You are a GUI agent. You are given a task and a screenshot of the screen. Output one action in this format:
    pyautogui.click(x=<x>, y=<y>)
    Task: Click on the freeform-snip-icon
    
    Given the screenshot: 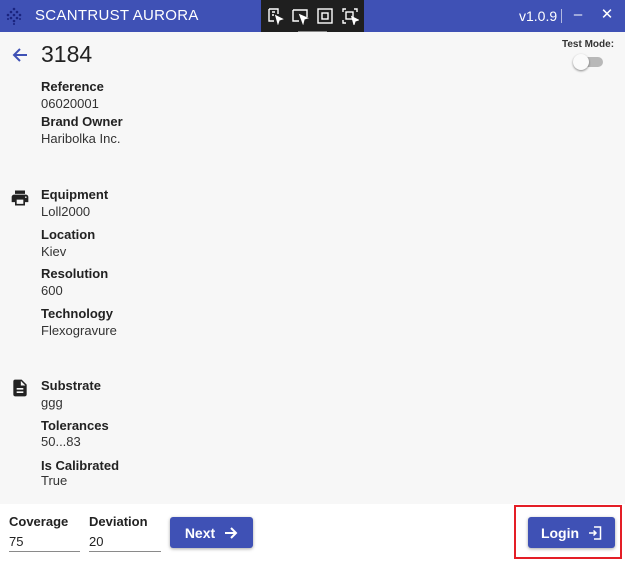 What is the action you would take?
    pyautogui.click(x=275, y=16)
    